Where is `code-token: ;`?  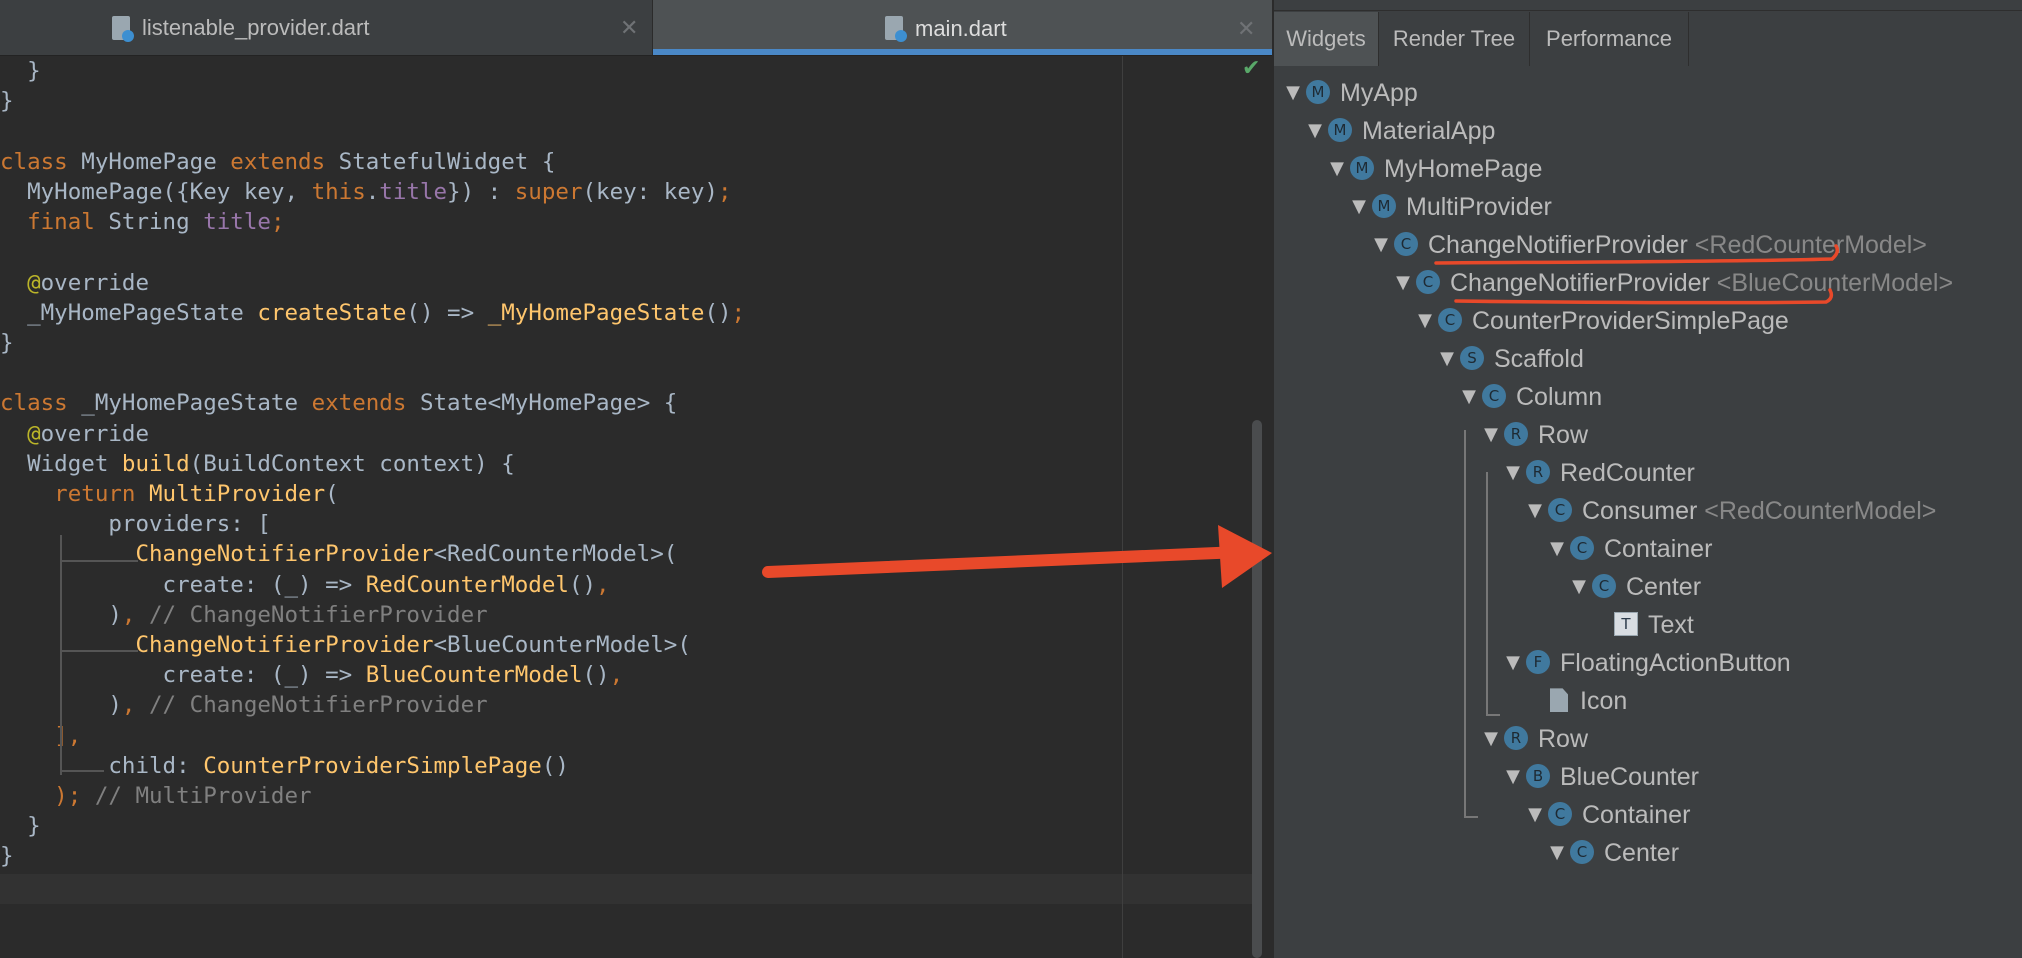 code-token: ; is located at coordinates (724, 192).